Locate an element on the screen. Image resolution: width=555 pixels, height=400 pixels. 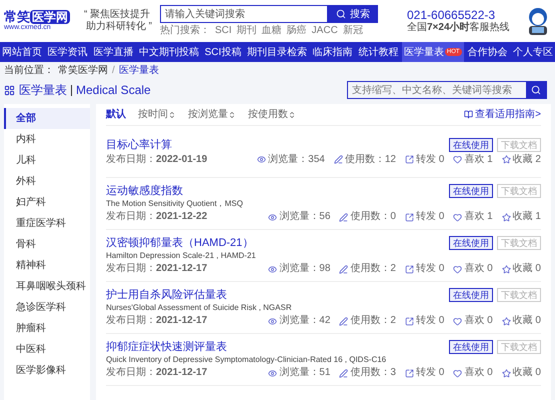
sidebar-item: 内科 is located at coordinates (47, 139).